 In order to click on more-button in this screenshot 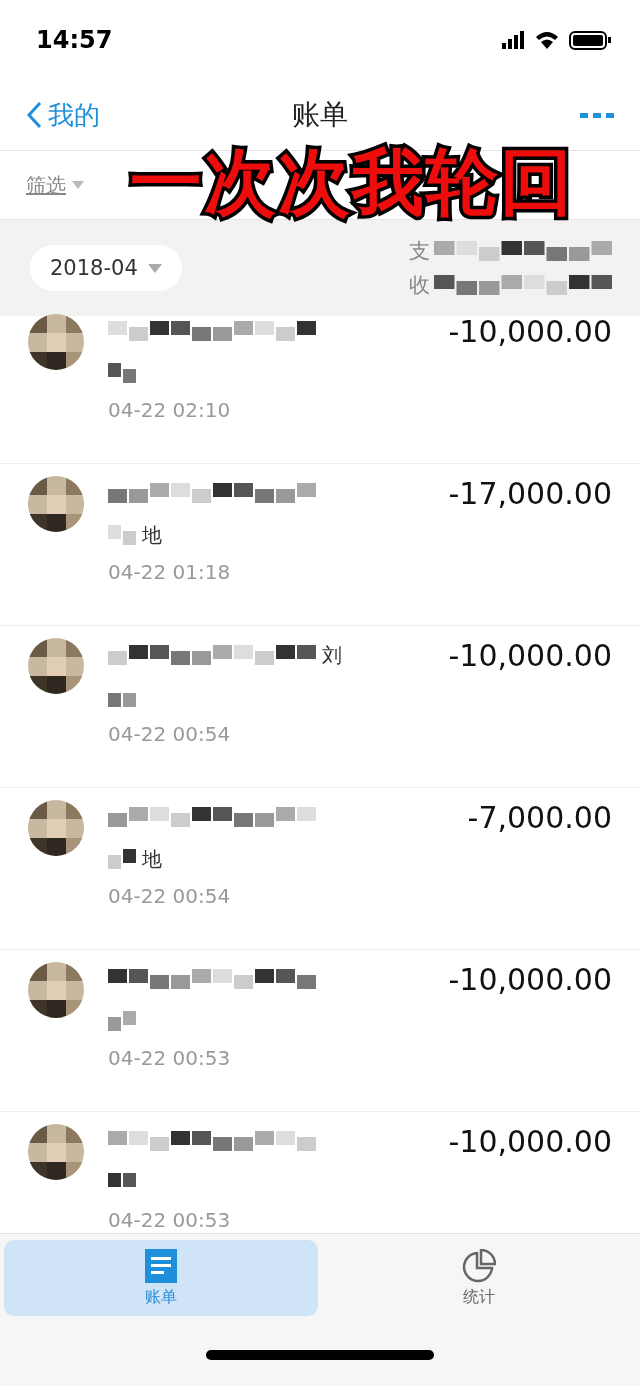, I will do `click(597, 115)`.